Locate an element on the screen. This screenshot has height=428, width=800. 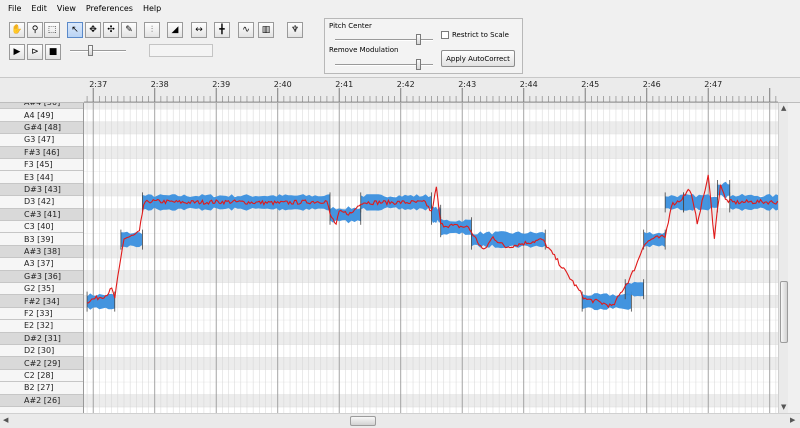
timeline-label: 2:46 is located at coordinates (652, 84).